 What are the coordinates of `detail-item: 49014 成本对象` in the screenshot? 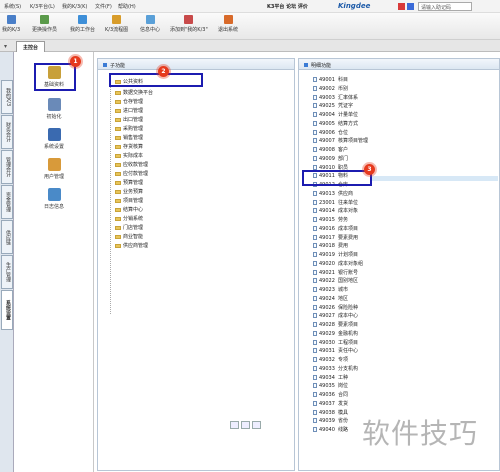 It's located at (335, 211).